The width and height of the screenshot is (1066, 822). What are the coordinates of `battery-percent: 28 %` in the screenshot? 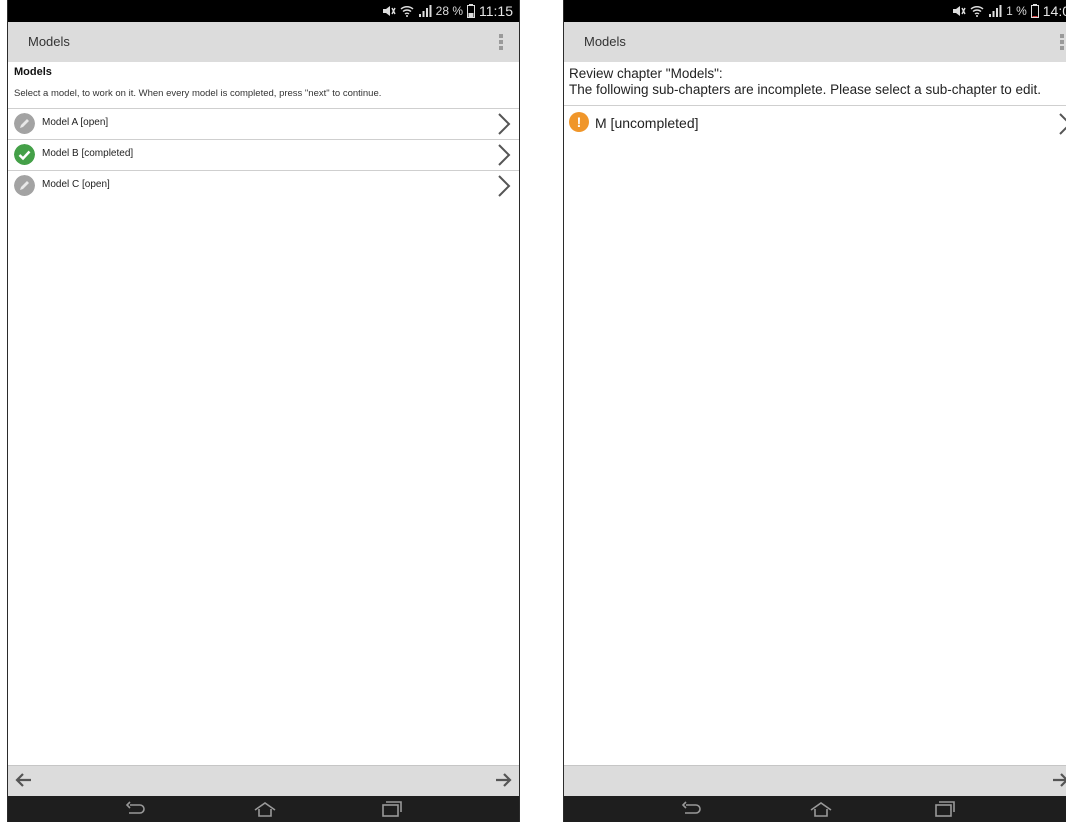 It's located at (449, 11).